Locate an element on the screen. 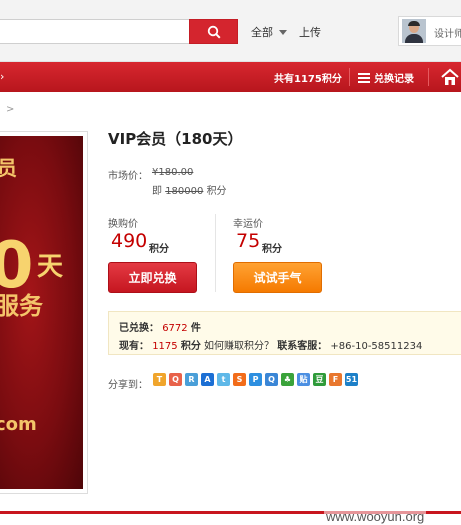 The width and height of the screenshot is (461, 525). product-image-frame: 员 0 天 服务 com is located at coordinates (44, 312).